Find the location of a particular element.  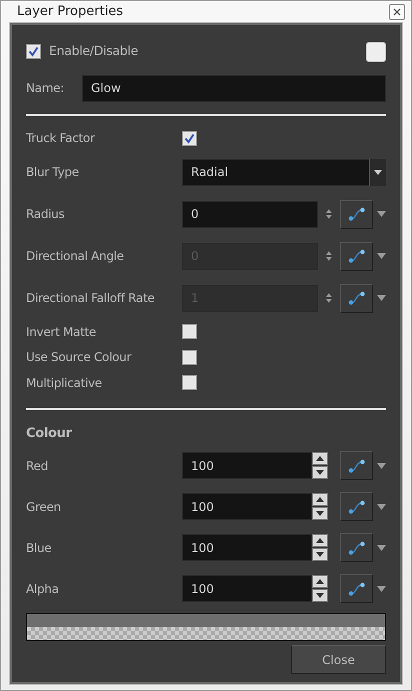

number-field: 0 is located at coordinates (250, 214).